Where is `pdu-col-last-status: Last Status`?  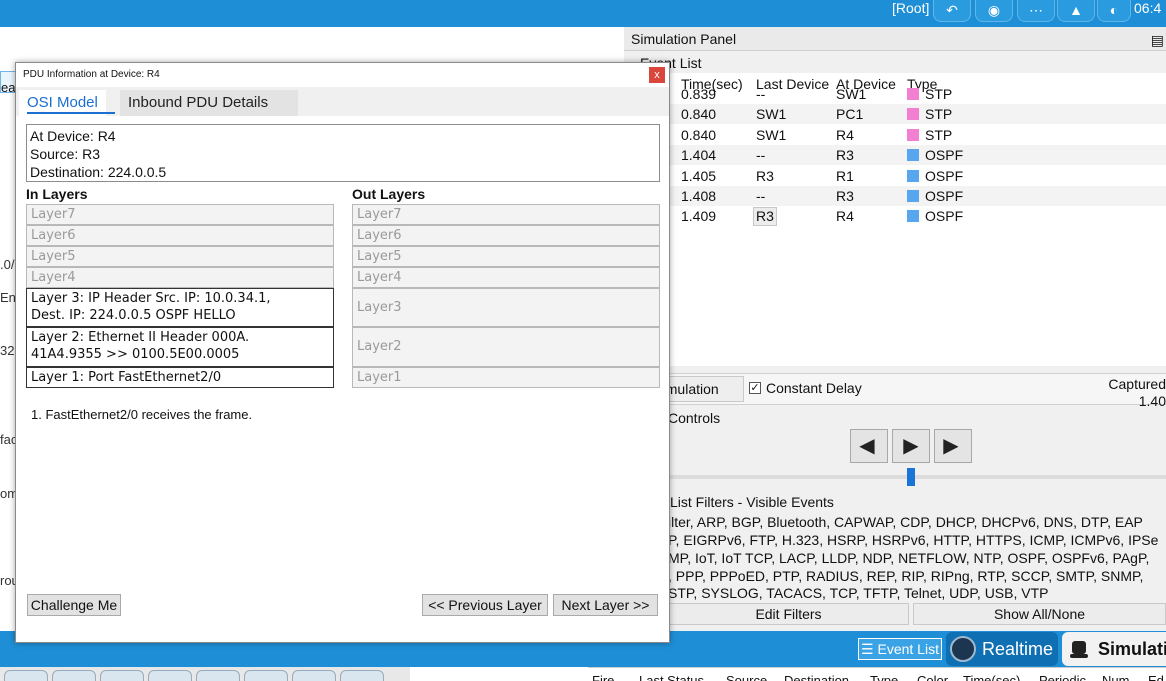 pdu-col-last-status: Last Status is located at coordinates (672, 677).